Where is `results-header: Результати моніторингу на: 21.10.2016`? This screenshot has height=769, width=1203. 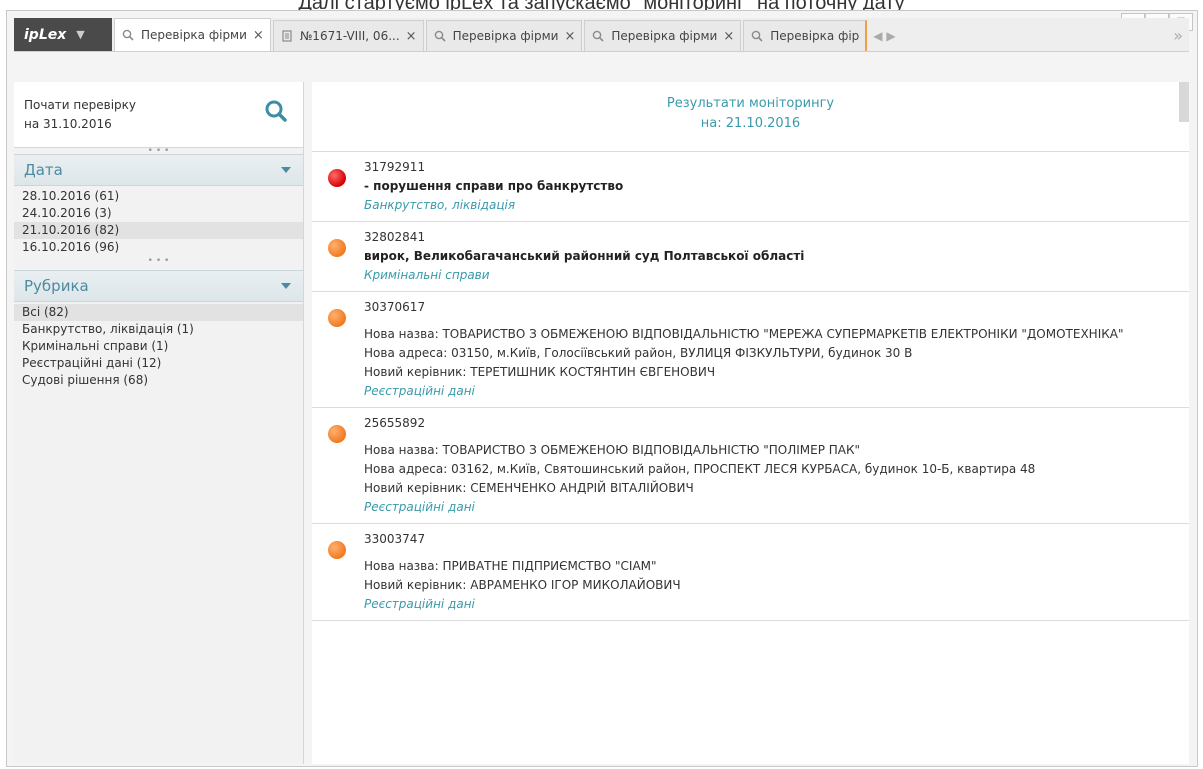
results-header: Результати моніторингу на: 21.10.2016 is located at coordinates (750, 117).